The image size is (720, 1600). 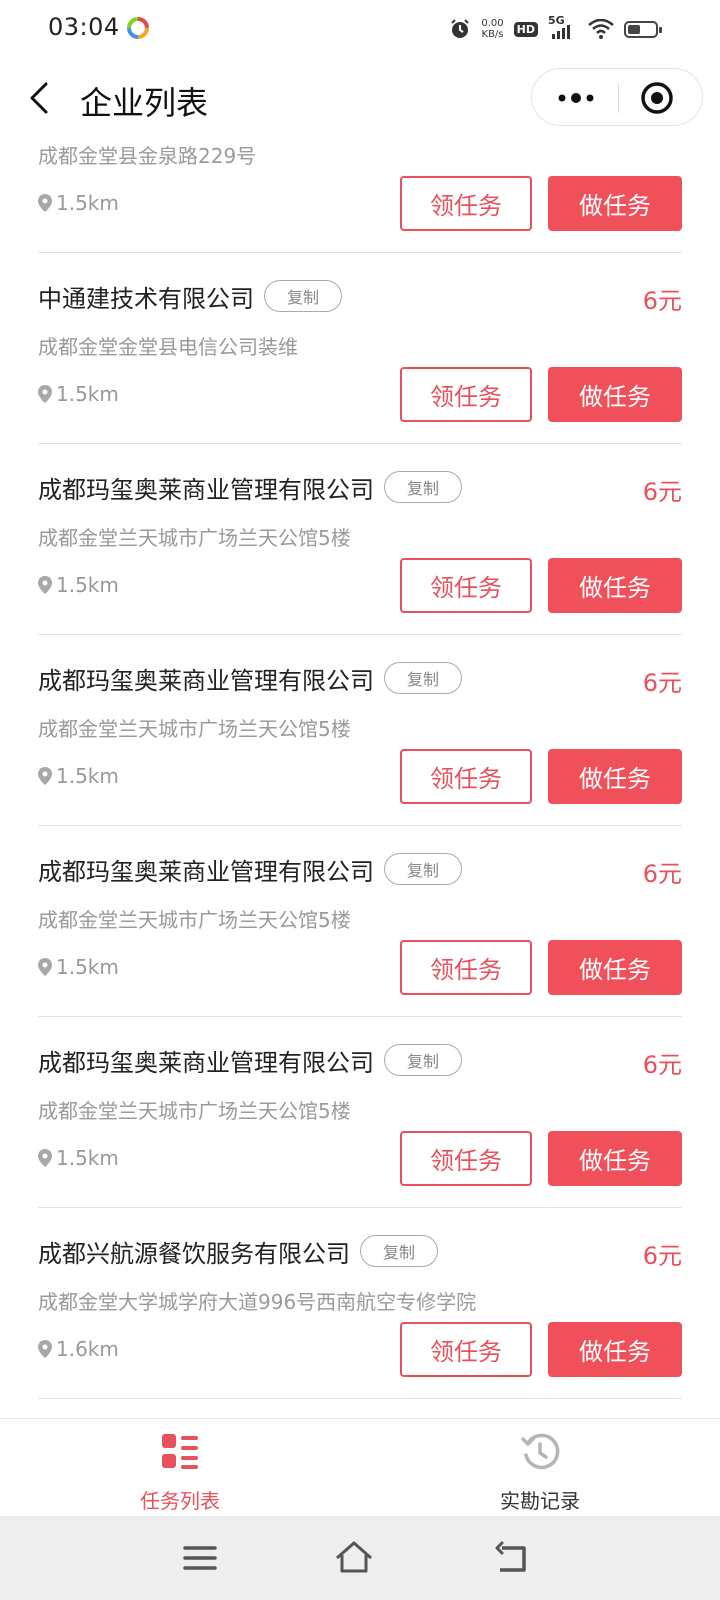 I want to click on system-home-button, so click(x=354, y=1558).